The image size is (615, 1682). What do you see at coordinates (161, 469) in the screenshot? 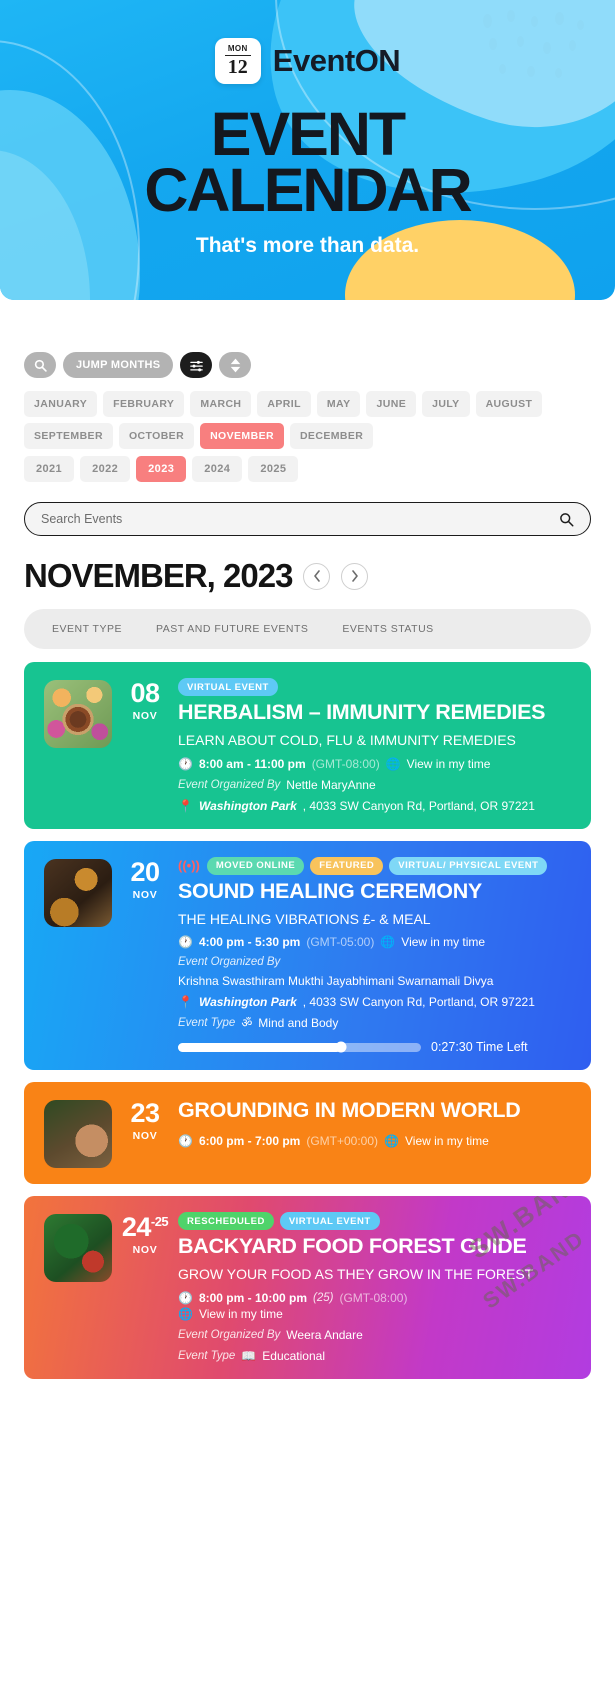
I see `year-chip-selected: 2023` at bounding box center [161, 469].